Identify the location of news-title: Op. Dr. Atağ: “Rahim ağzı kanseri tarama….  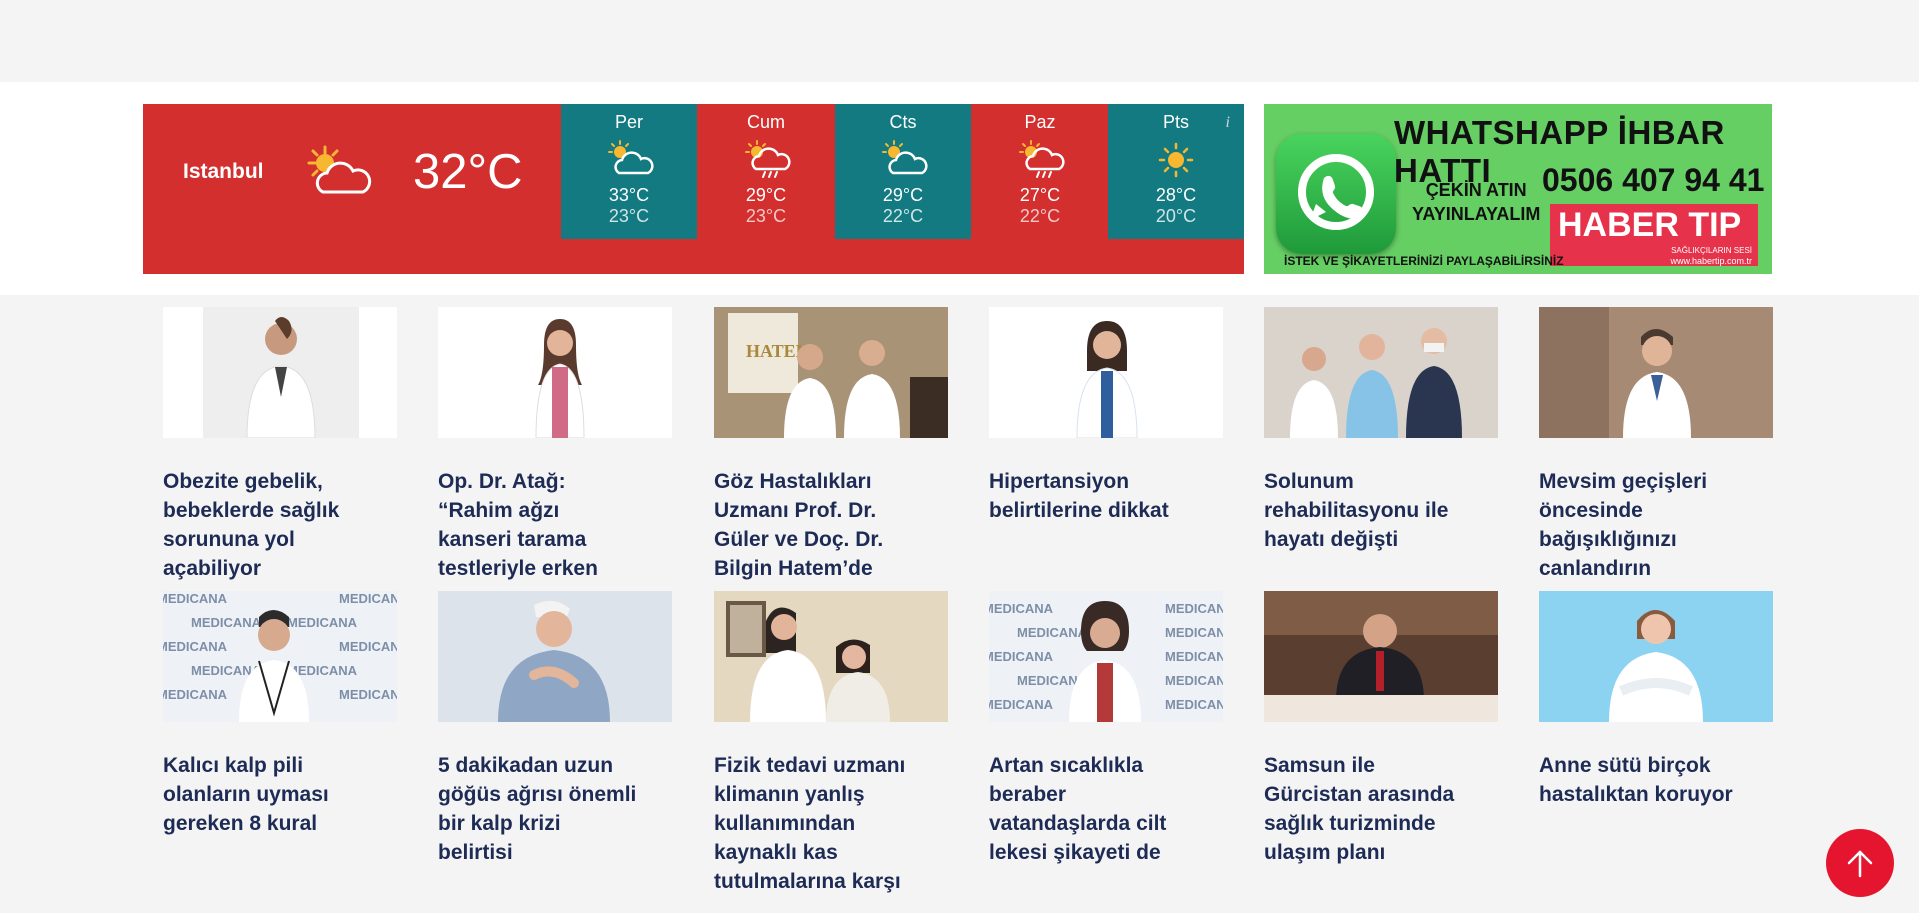
(538, 525).